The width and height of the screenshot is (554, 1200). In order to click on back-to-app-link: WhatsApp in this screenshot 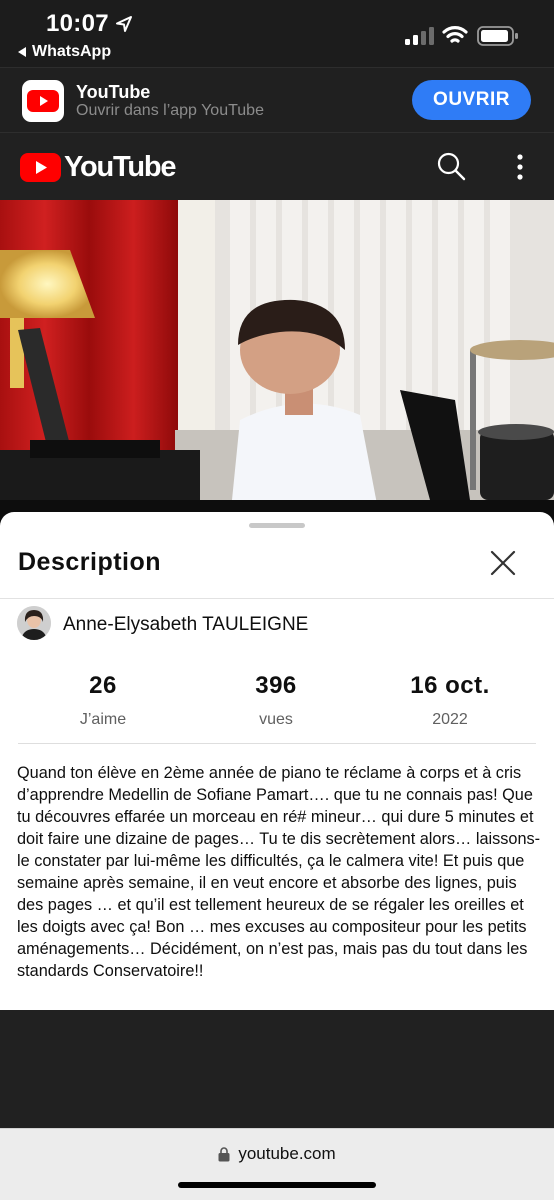, I will do `click(64, 52)`.